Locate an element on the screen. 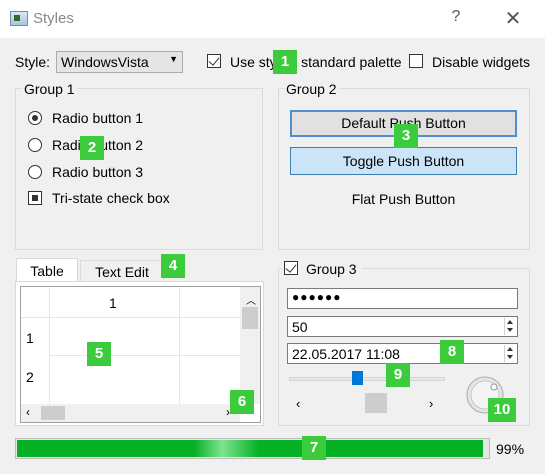 This screenshot has width=545, height=474. progress-fill is located at coordinates (250, 448).